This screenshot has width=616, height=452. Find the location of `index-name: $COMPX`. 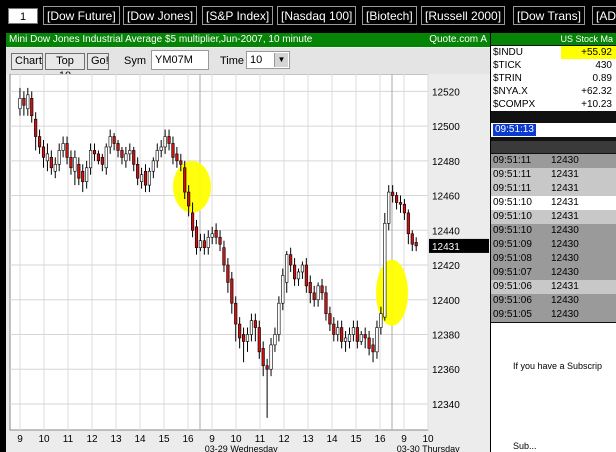

index-name: $COMPX is located at coordinates (514, 104).